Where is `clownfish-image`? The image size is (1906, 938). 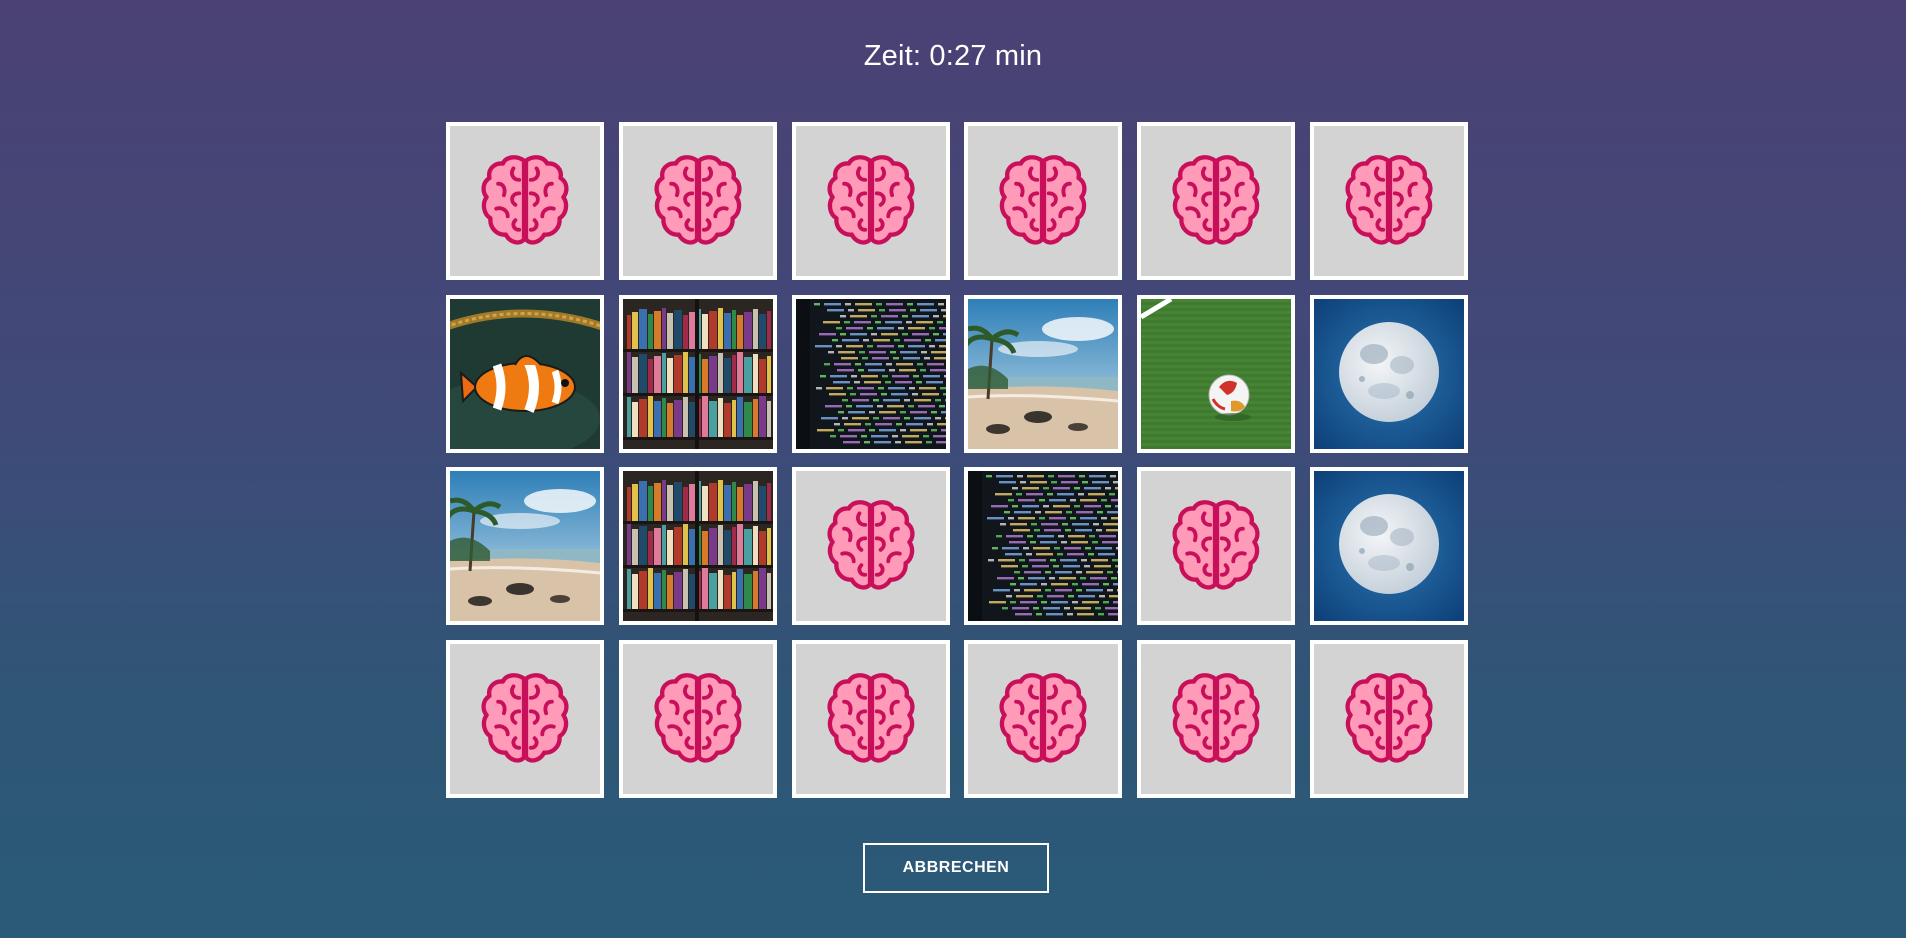 clownfish-image is located at coordinates (525, 373).